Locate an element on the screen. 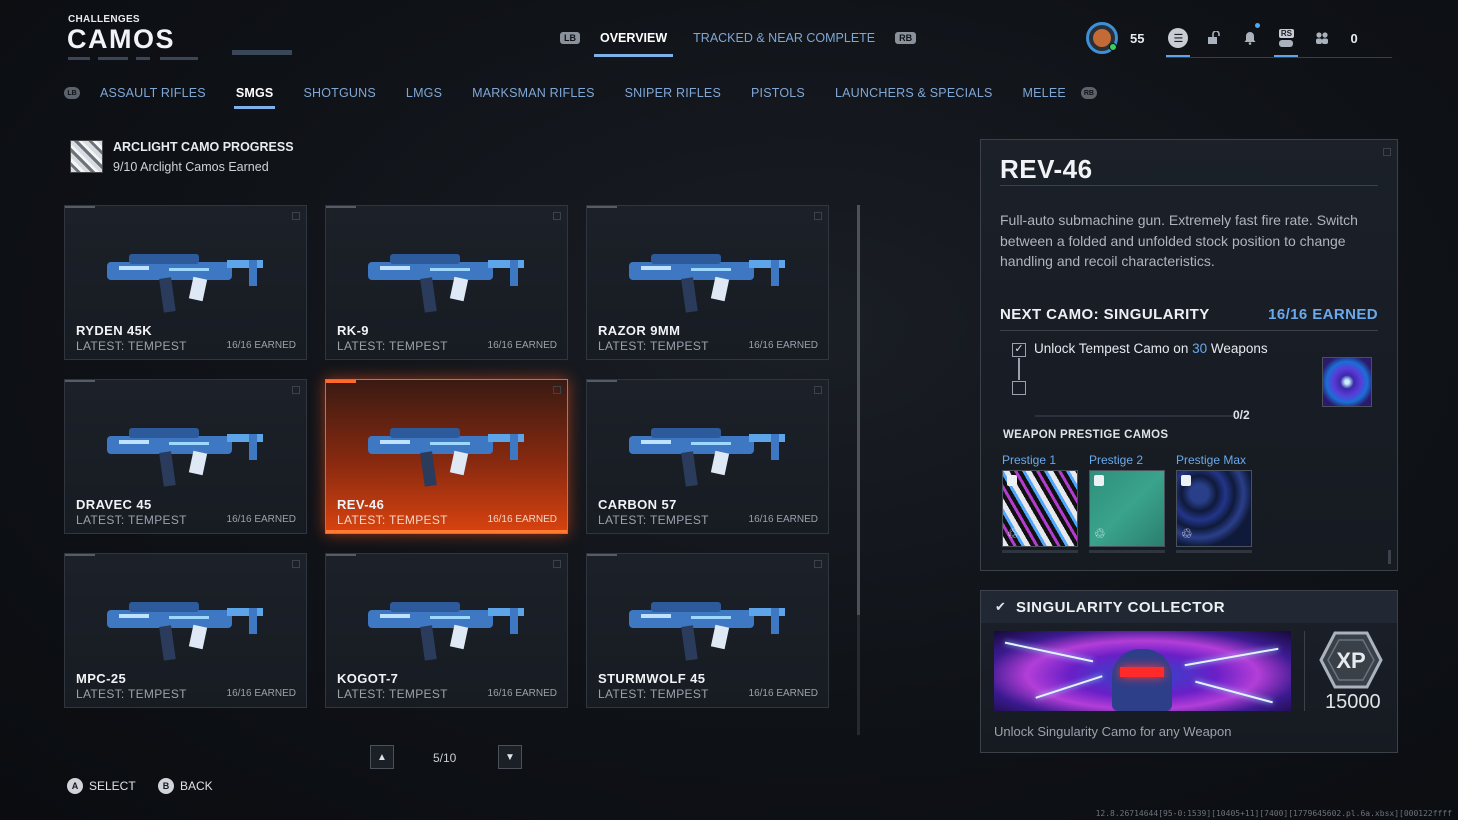  tab-melee: MELEE is located at coordinates (1044, 93).